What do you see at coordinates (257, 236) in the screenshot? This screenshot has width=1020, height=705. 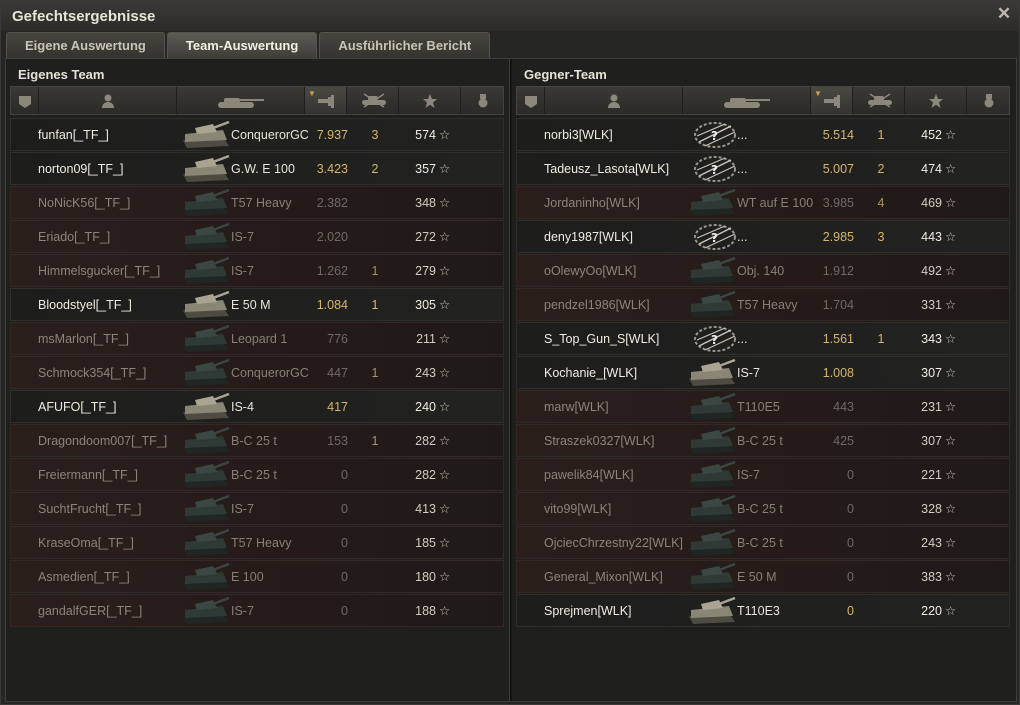 I see `table-row: Eriado[_TF_] IS-7 2.020 272 ☆` at bounding box center [257, 236].